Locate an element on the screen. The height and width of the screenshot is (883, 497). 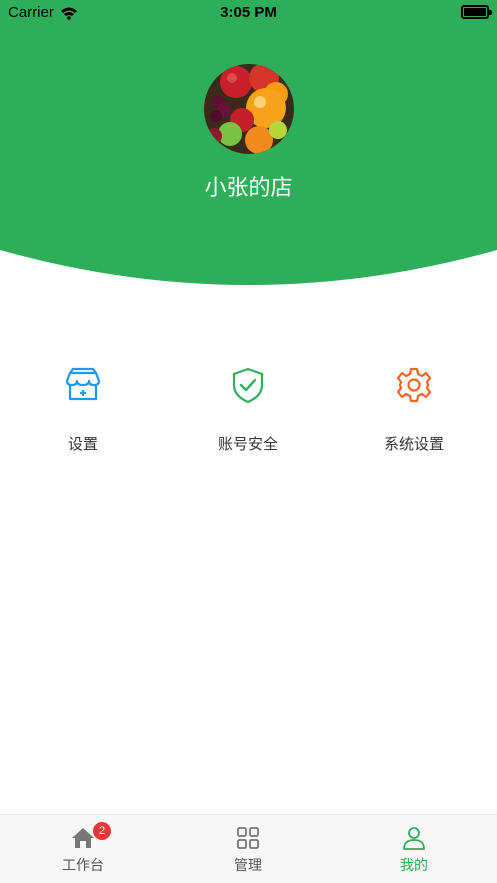
store-avatar is located at coordinates (249, 109).